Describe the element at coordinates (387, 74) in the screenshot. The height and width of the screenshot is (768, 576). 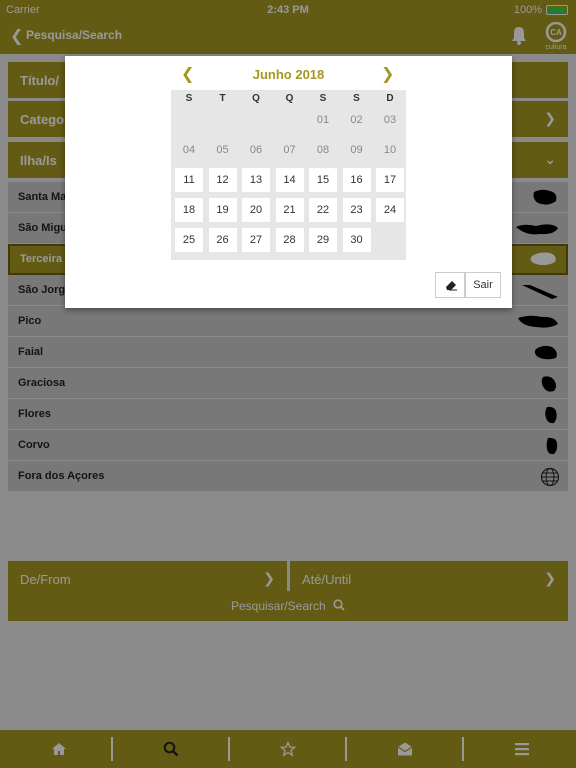
I see `next-month-chevron-icon: ❯` at that location.